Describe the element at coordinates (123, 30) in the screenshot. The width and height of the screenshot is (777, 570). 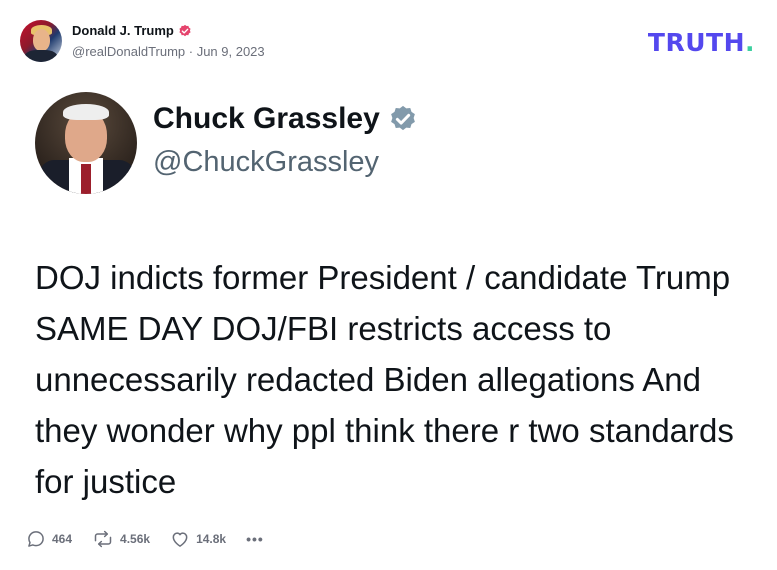
I see `display-name: Donald J. Trump` at that location.